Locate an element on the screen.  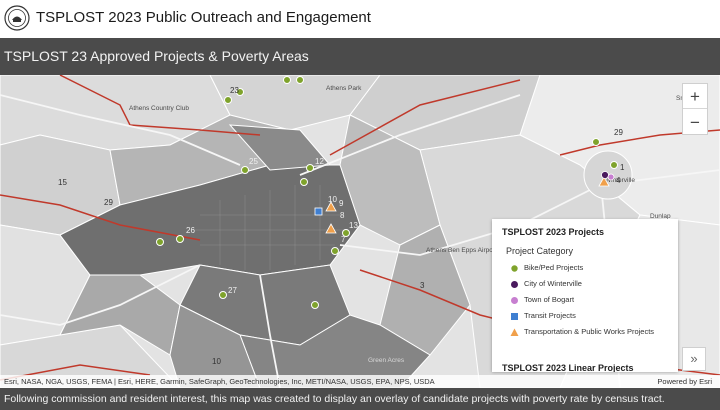
project-number: 1 is located at coordinates (622, 167).